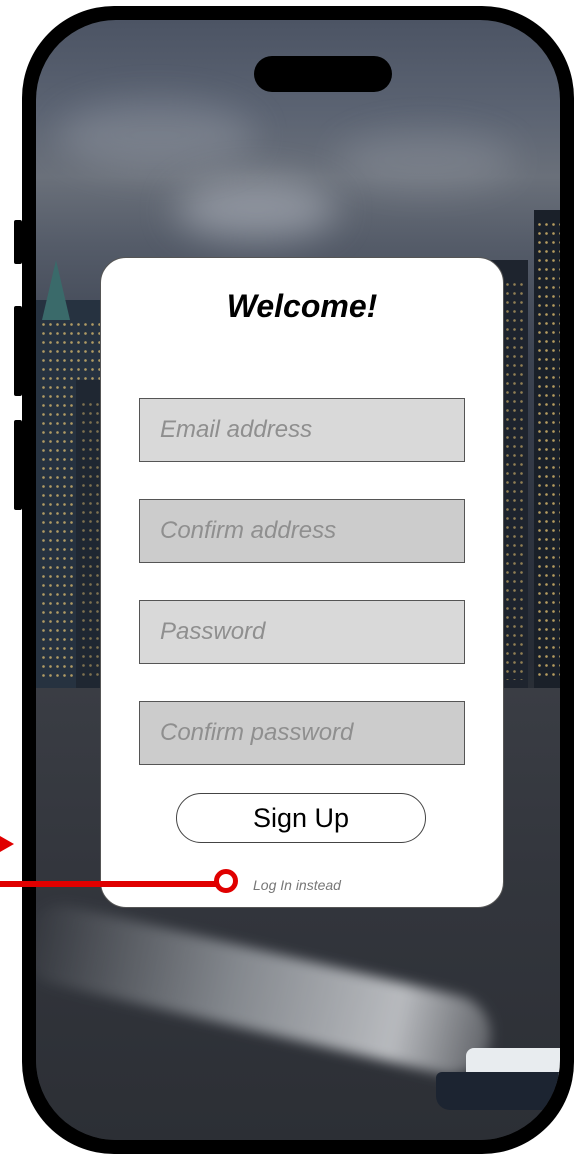 This screenshot has height=1159, width=578. Describe the element at coordinates (7, 844) in the screenshot. I see `annotation-arrow-icon` at that location.